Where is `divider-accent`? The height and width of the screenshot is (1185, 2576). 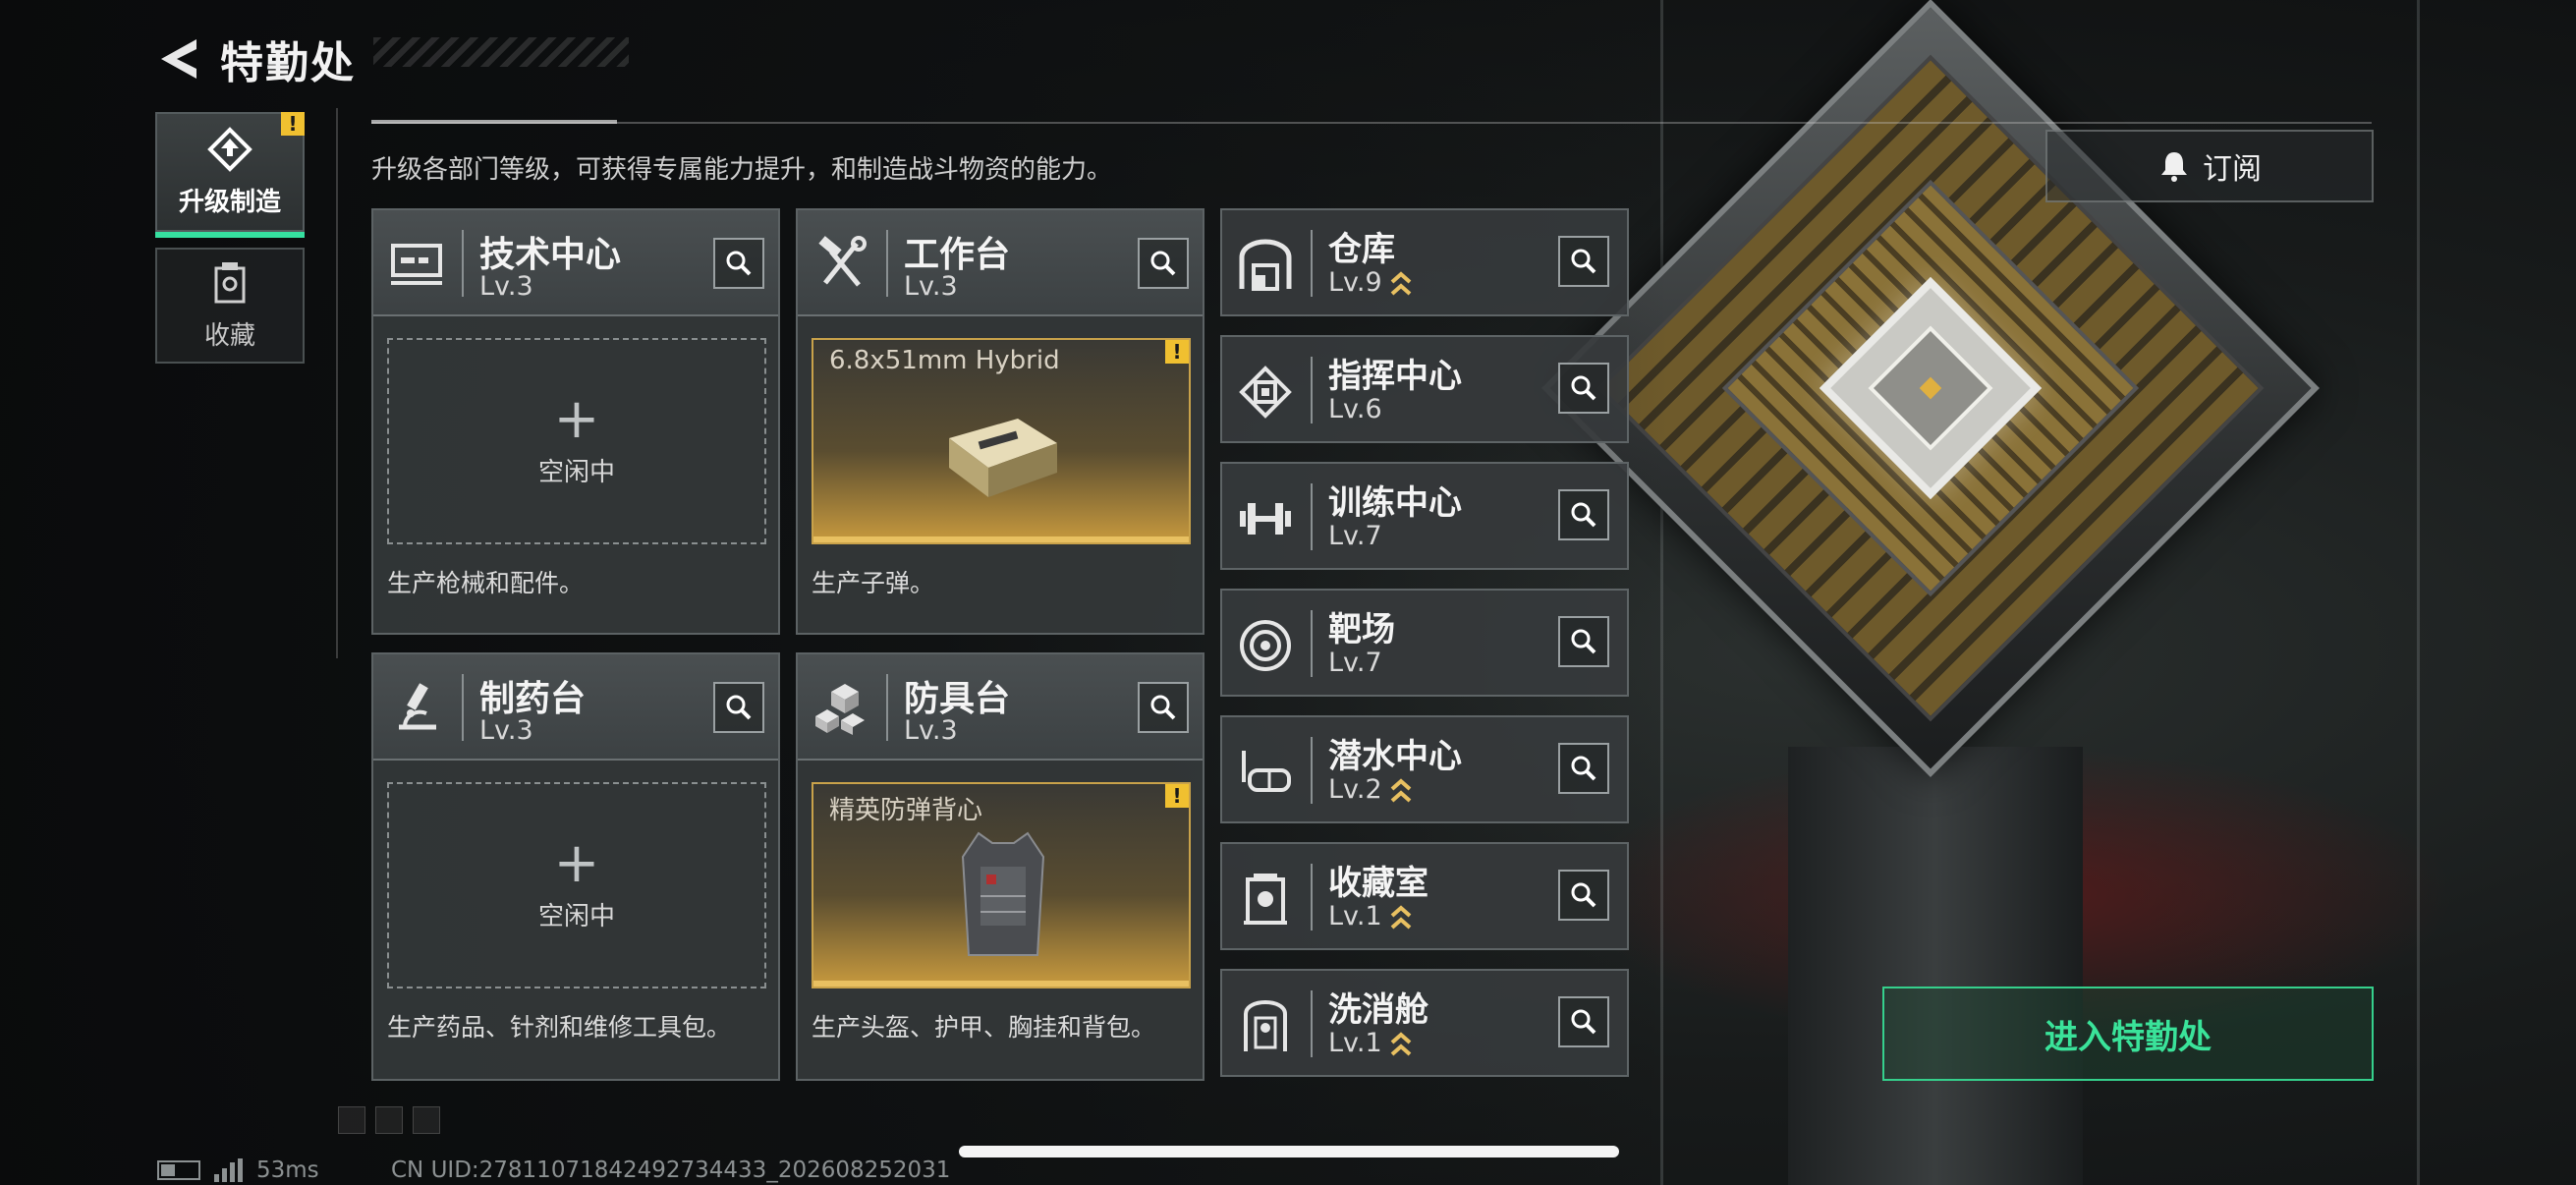
divider-accent is located at coordinates (494, 122).